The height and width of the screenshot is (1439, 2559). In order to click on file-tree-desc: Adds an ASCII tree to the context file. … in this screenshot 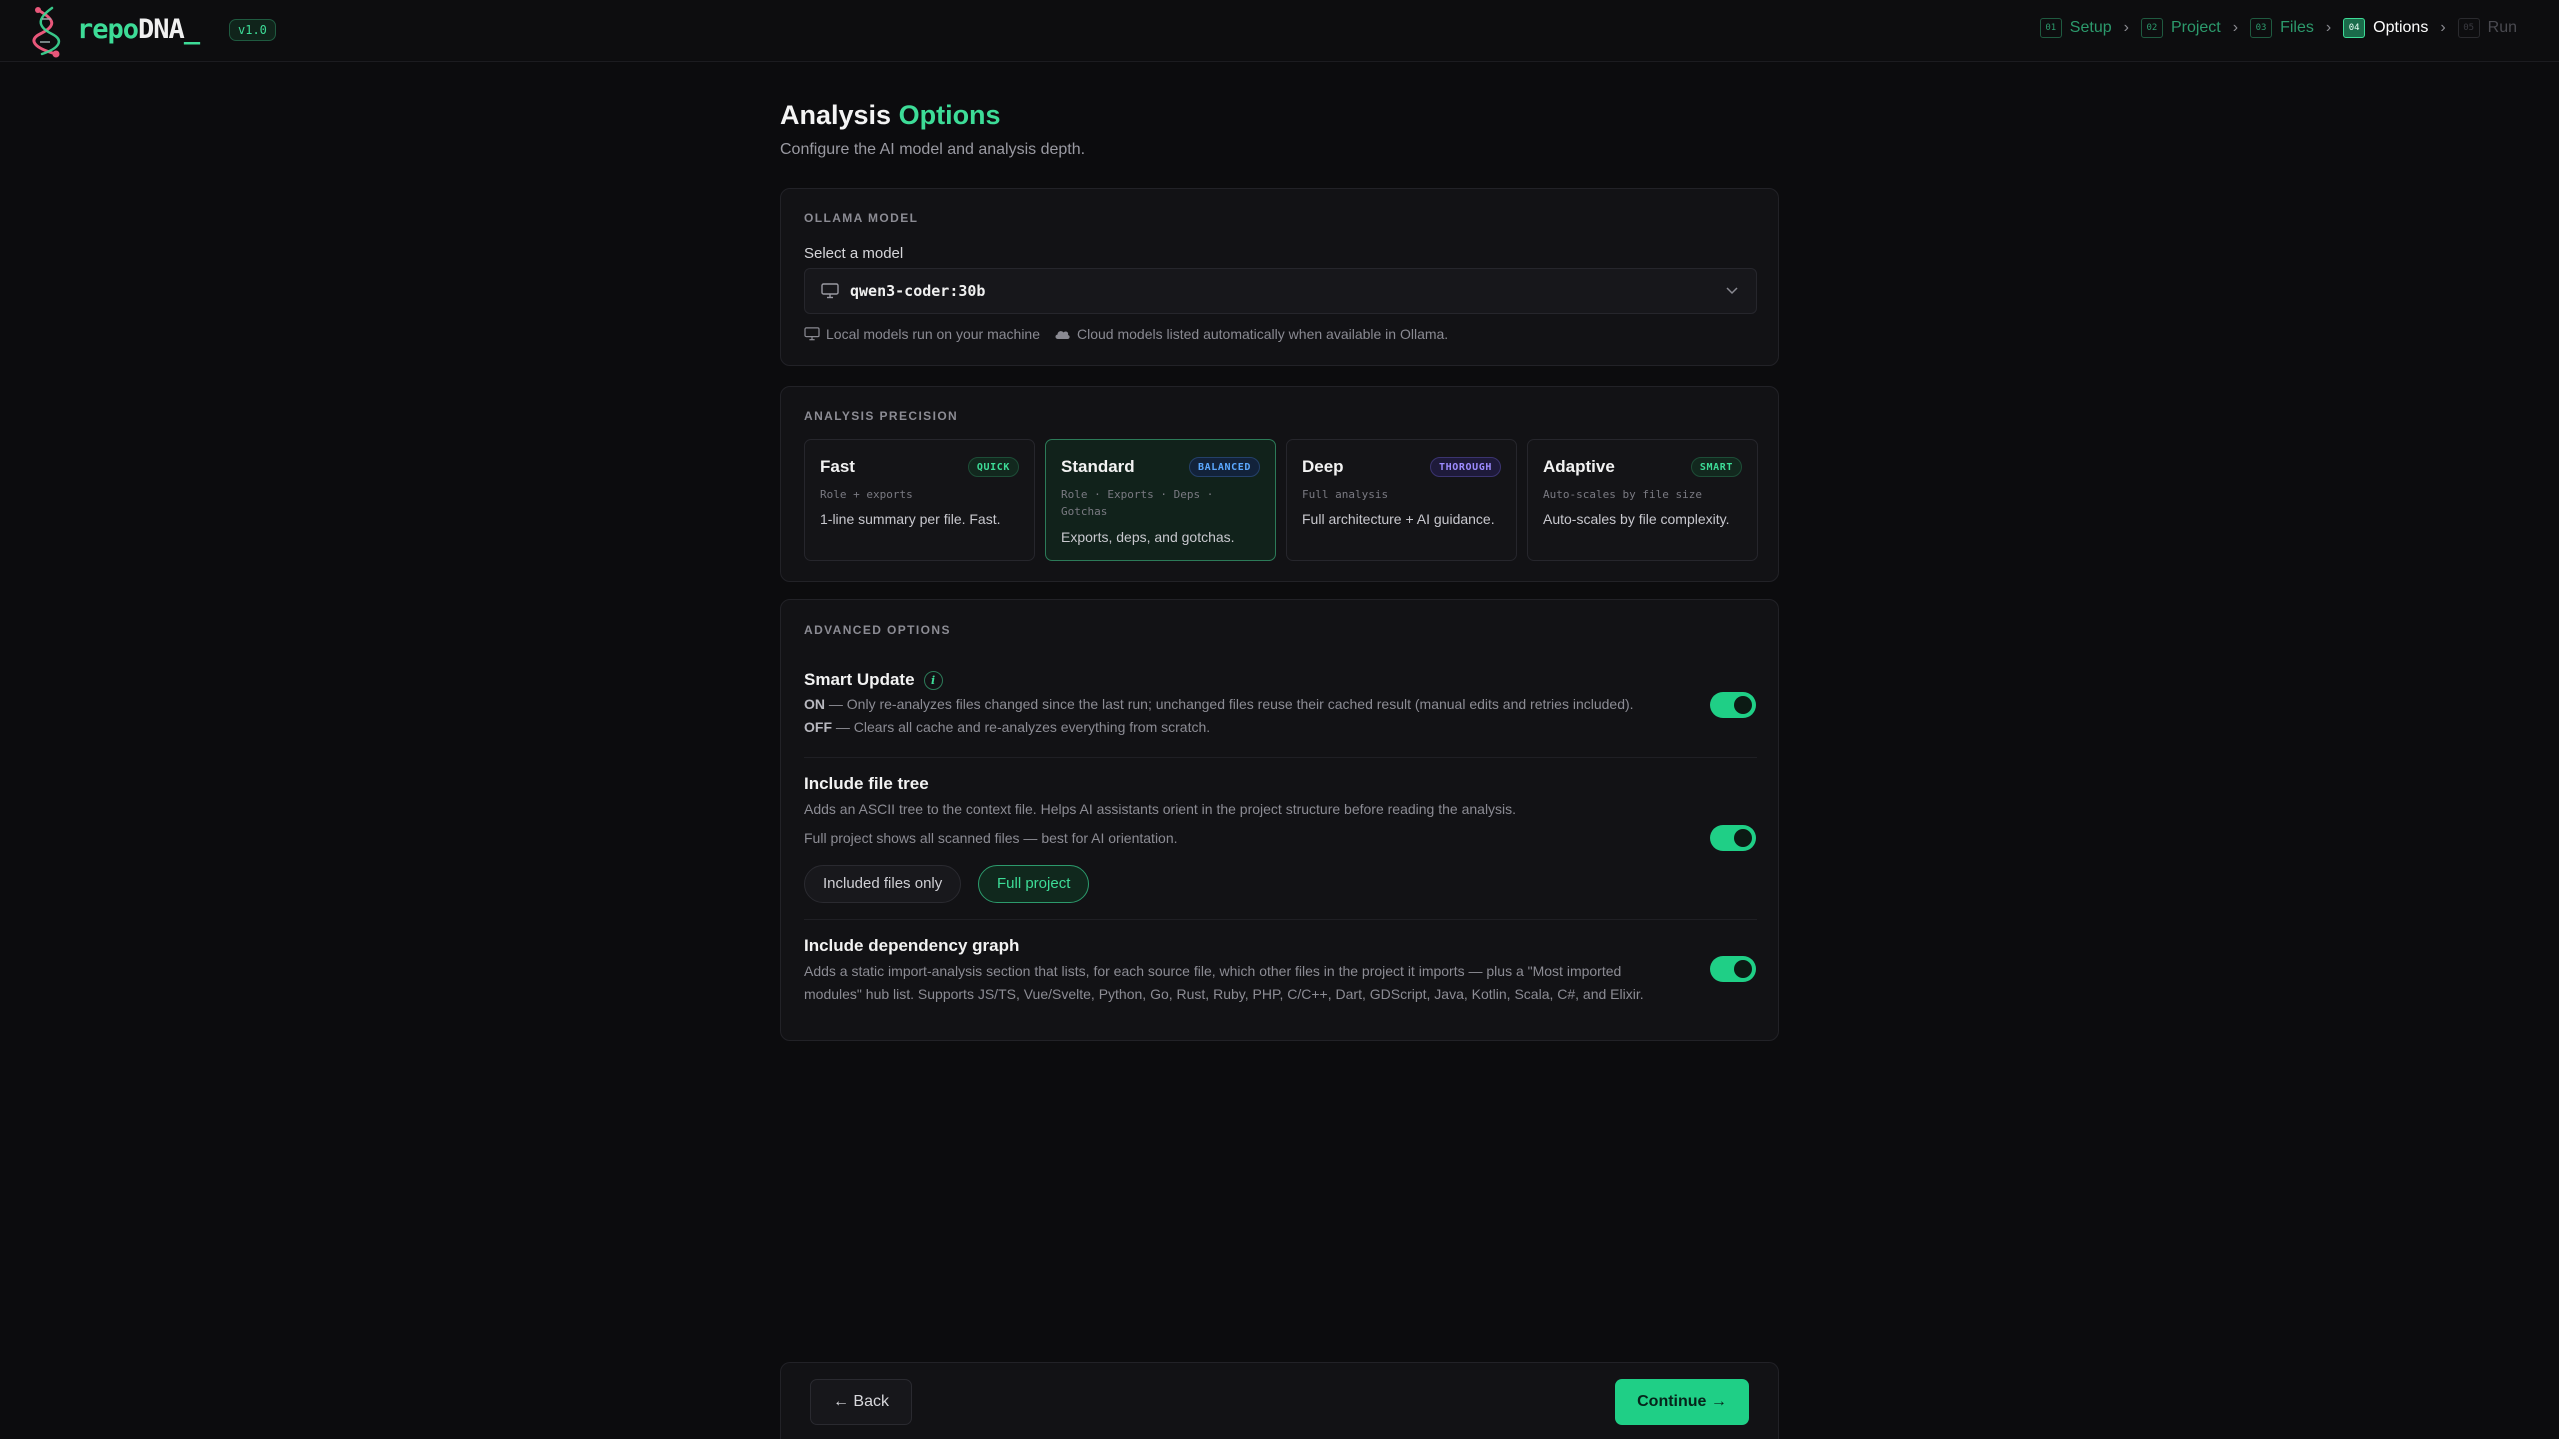, I will do `click(1160, 809)`.